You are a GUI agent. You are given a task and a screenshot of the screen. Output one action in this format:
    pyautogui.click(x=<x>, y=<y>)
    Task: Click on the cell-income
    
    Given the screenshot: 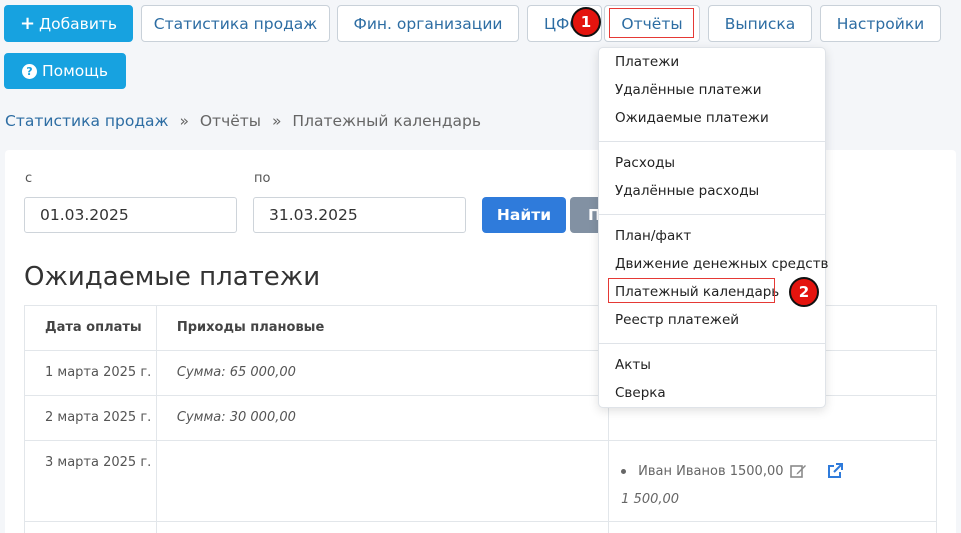 What is the action you would take?
    pyautogui.click(x=382, y=481)
    